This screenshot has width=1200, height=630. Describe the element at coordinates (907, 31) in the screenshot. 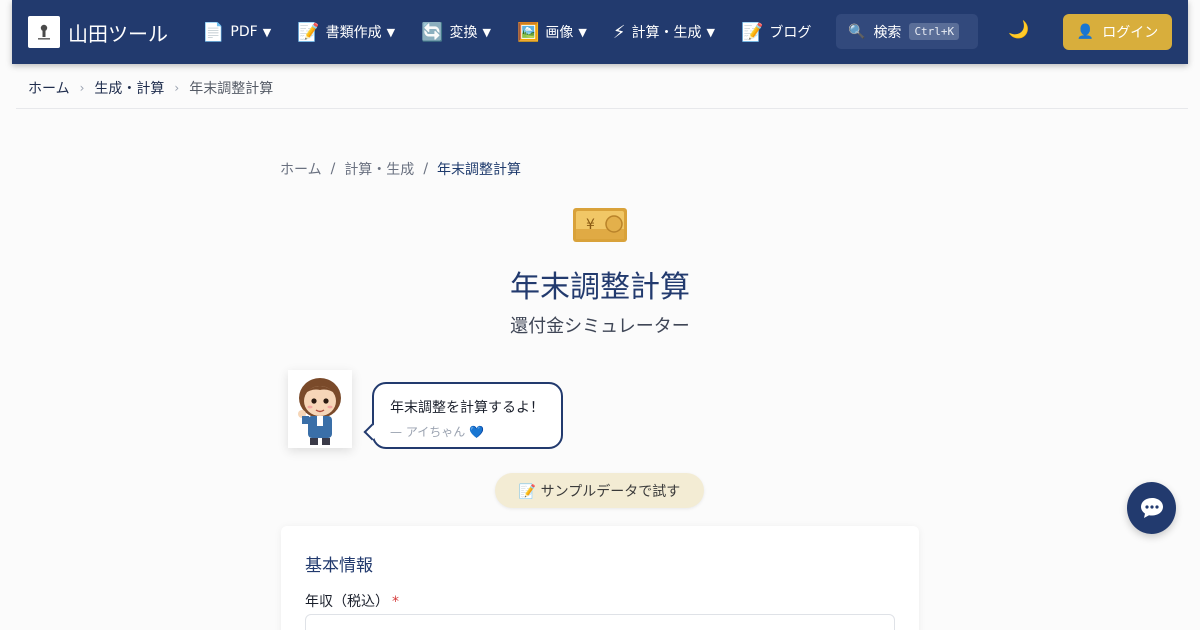

I see `search-button: 🔍 検索 Ctrl+K` at that location.